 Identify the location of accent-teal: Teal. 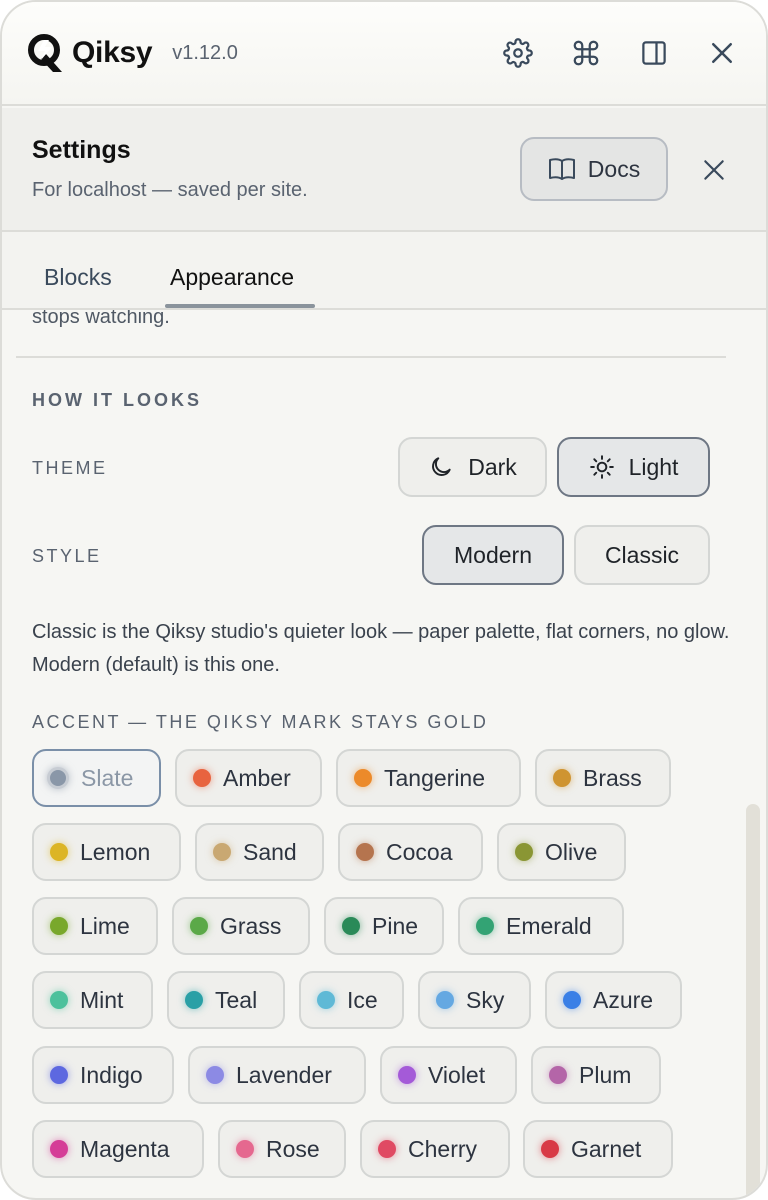
(226, 1000).